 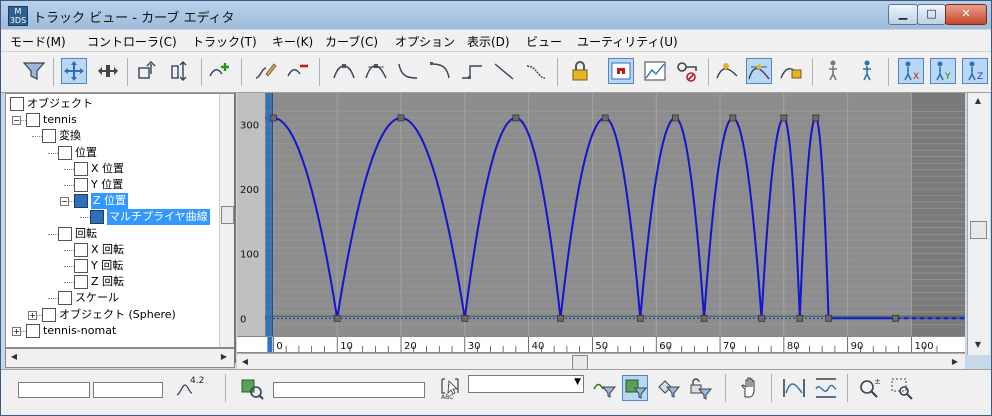 I want to click on pane-divider, so click(x=235, y=228).